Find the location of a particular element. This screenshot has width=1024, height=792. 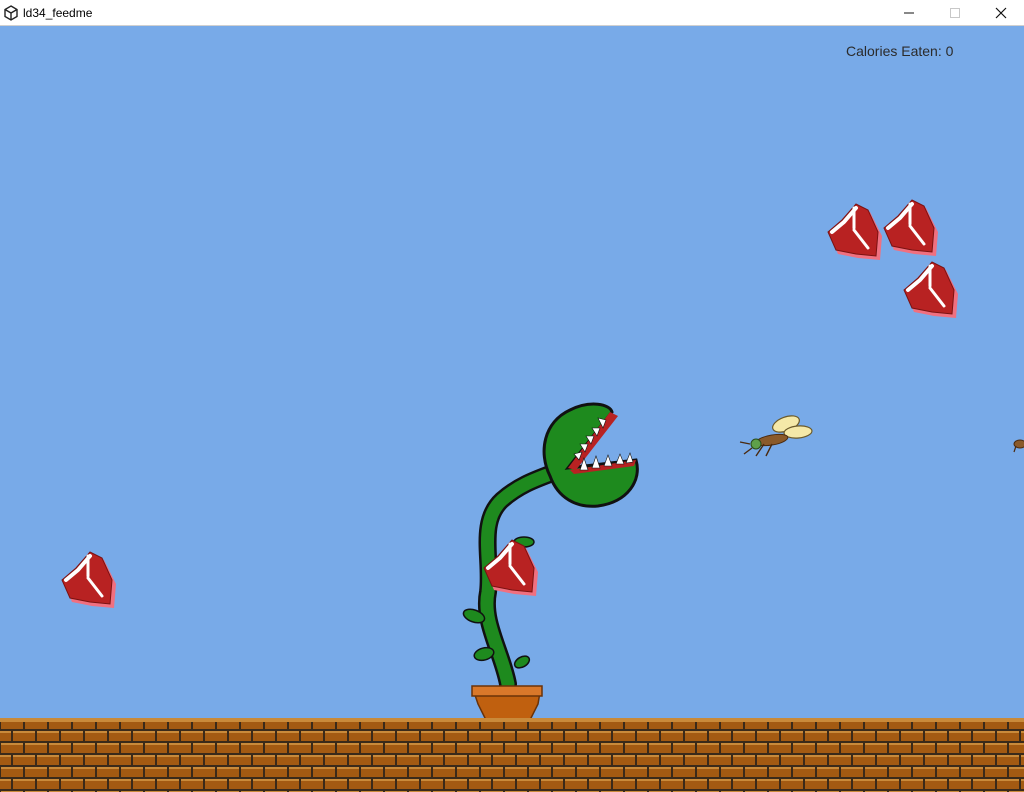

maximize-icon is located at coordinates (955, 13).